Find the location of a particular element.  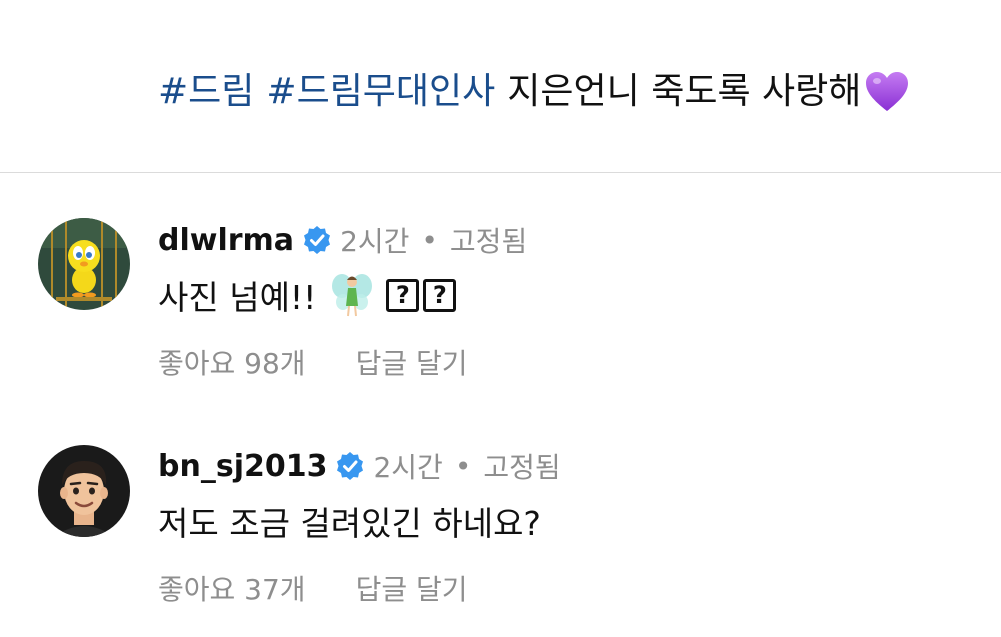

comment-body: 저도 조금 걸려있긴 하네요? is located at coordinates (349, 521).